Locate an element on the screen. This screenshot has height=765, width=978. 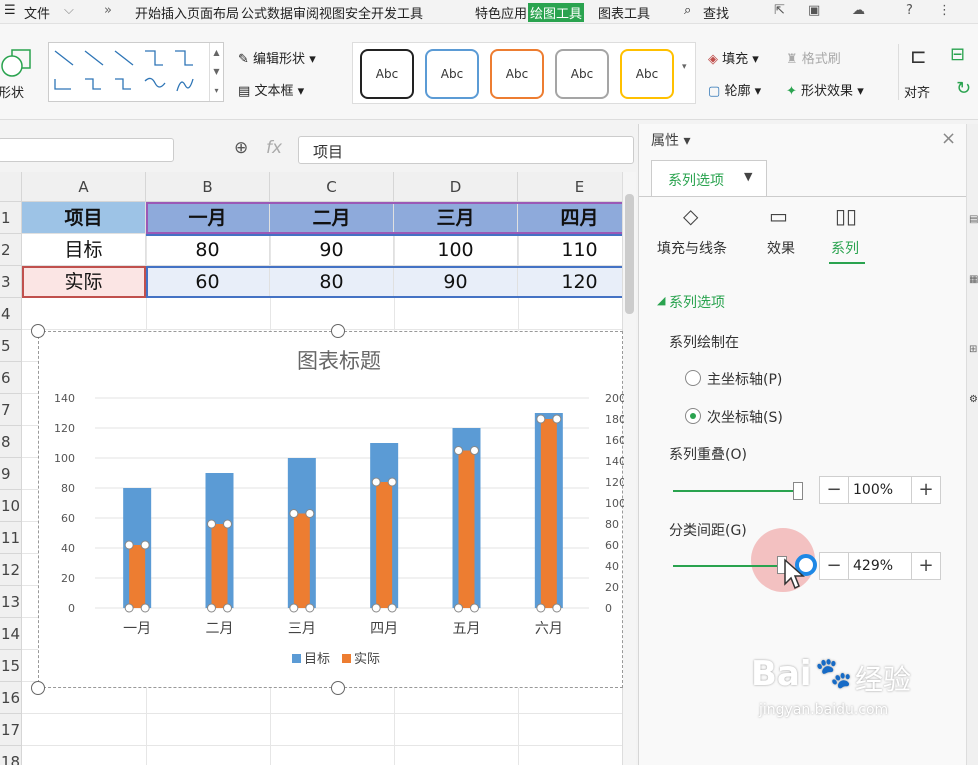
cell-a2: 目标 is located at coordinates (84, 250).